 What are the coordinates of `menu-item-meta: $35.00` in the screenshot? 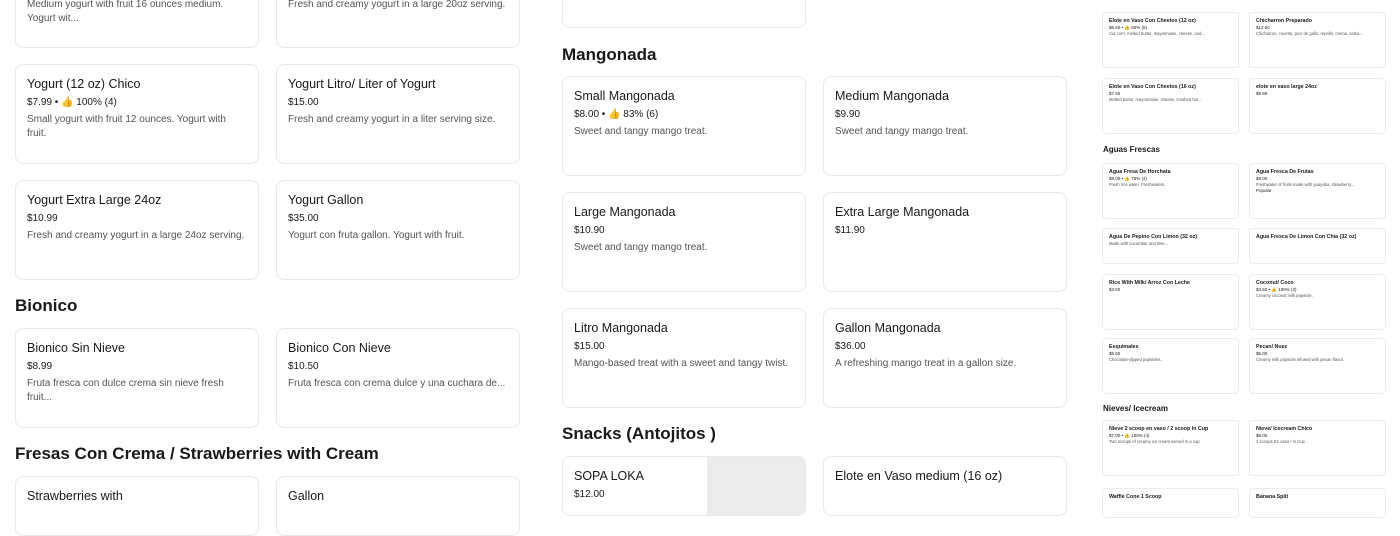 It's located at (303, 218).